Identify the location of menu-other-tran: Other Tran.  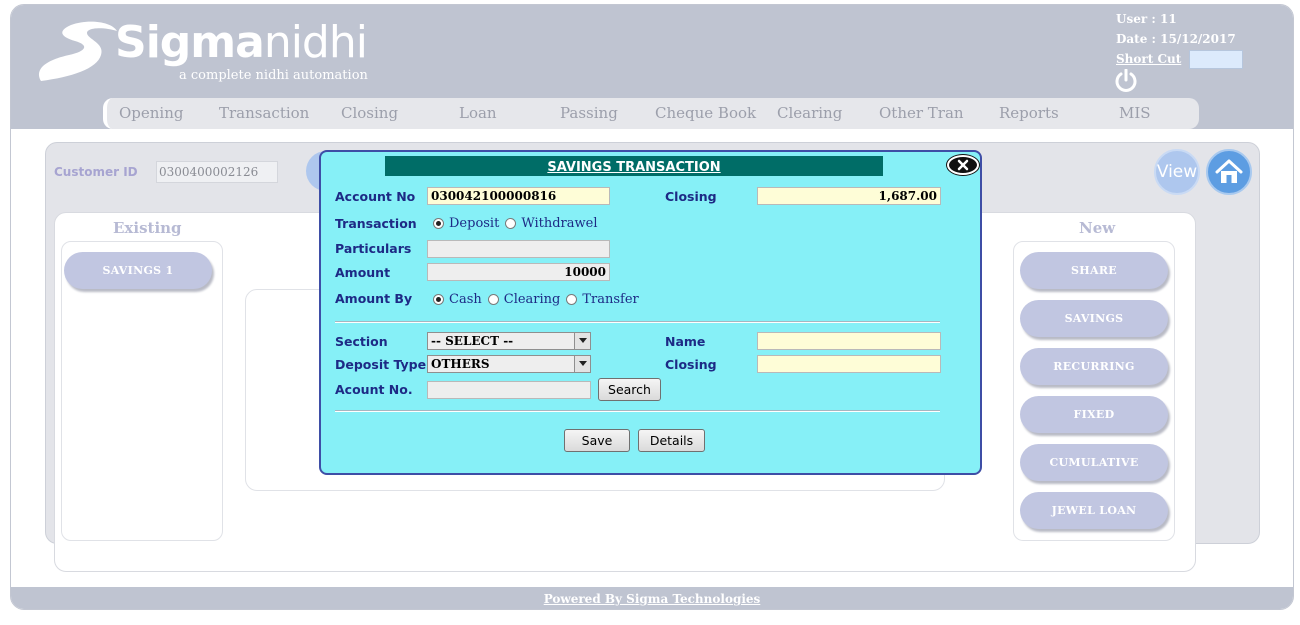
(921, 113).